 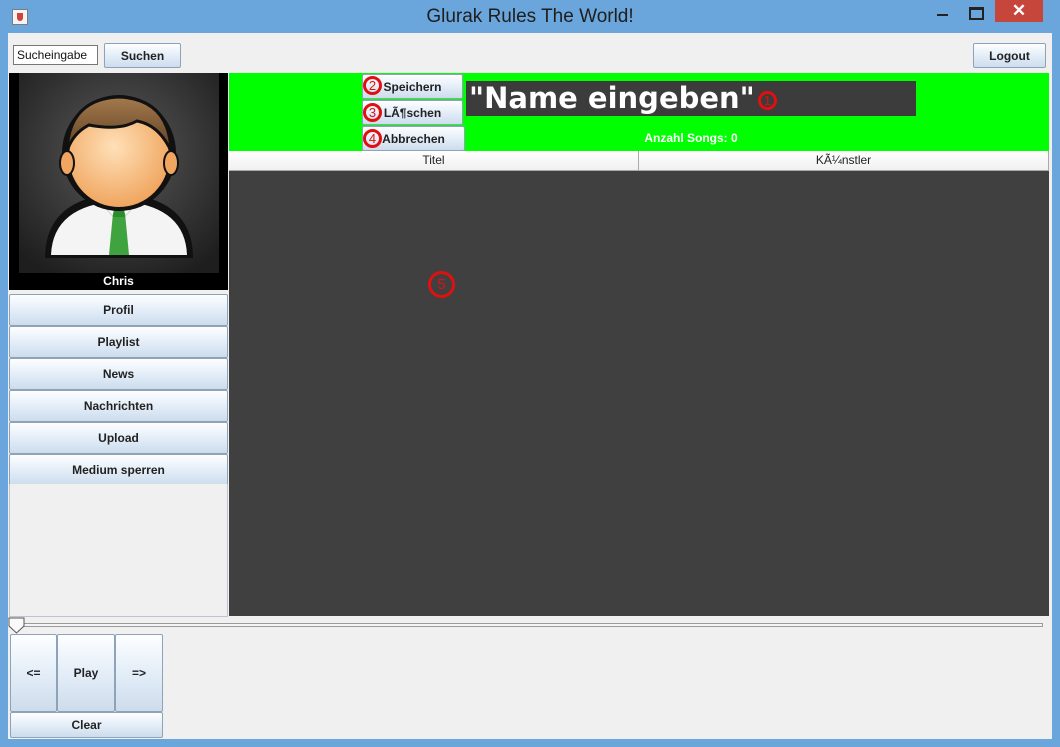 I want to click on window-title: Glurak Rules The World!, so click(x=530, y=16).